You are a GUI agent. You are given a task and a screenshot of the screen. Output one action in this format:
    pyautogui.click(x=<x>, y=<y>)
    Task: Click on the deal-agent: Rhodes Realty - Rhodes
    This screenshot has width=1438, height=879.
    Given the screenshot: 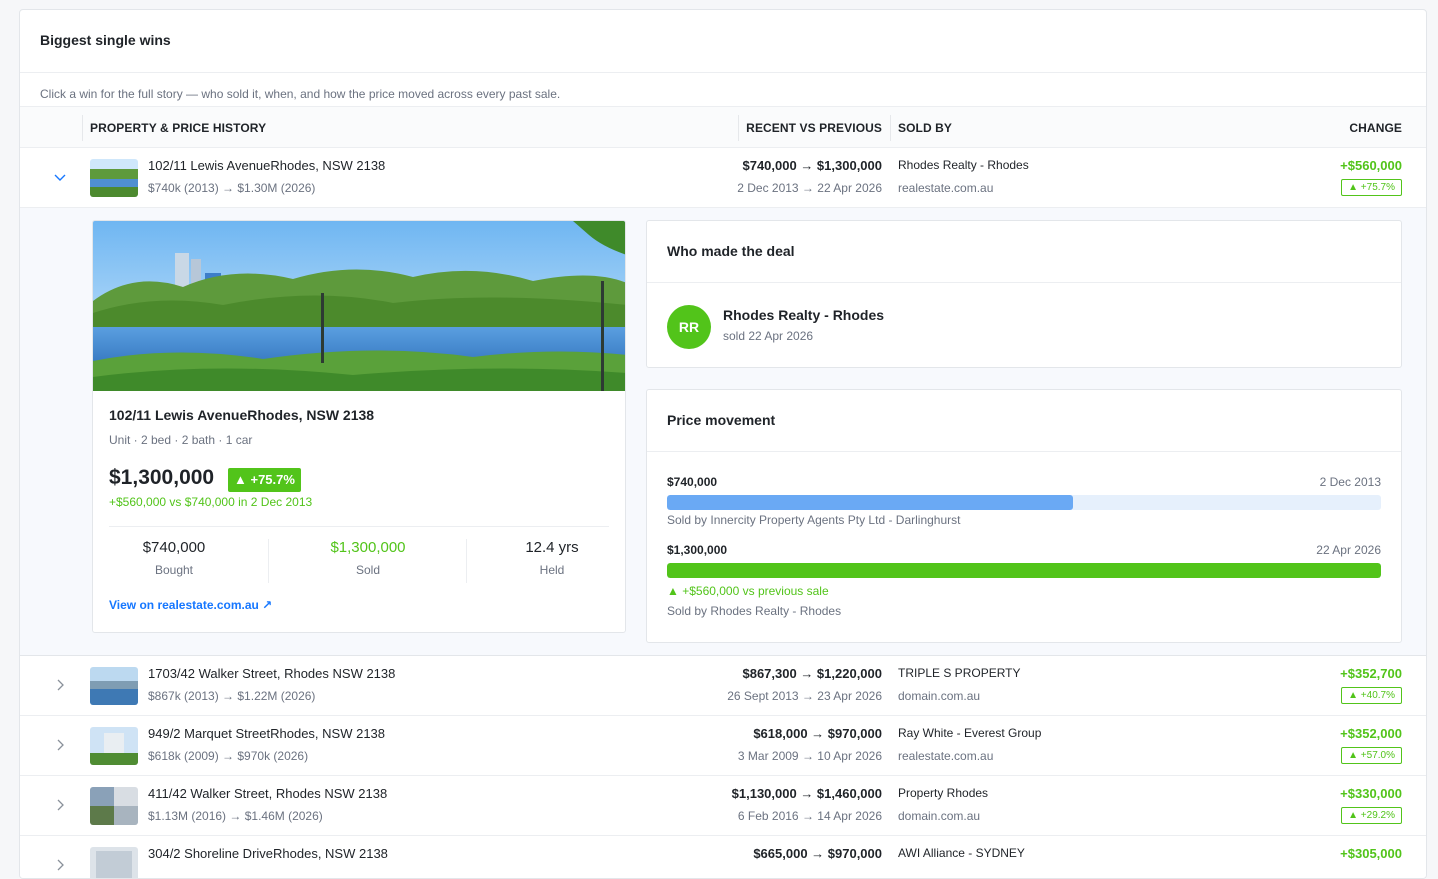 What is the action you would take?
    pyautogui.click(x=804, y=315)
    